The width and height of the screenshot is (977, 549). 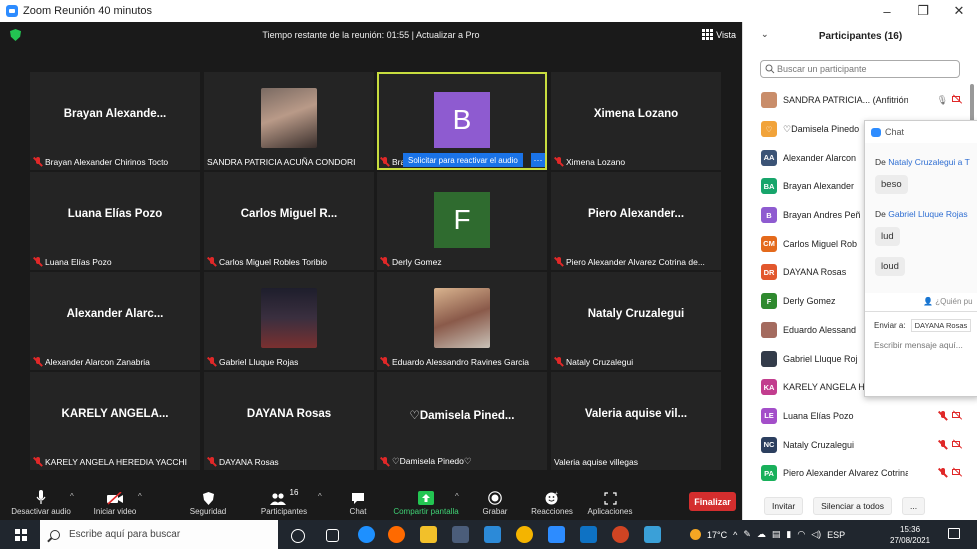 What do you see at coordinates (788, 534) in the screenshot?
I see `microphone-tray-icon: ▮` at bounding box center [788, 534].